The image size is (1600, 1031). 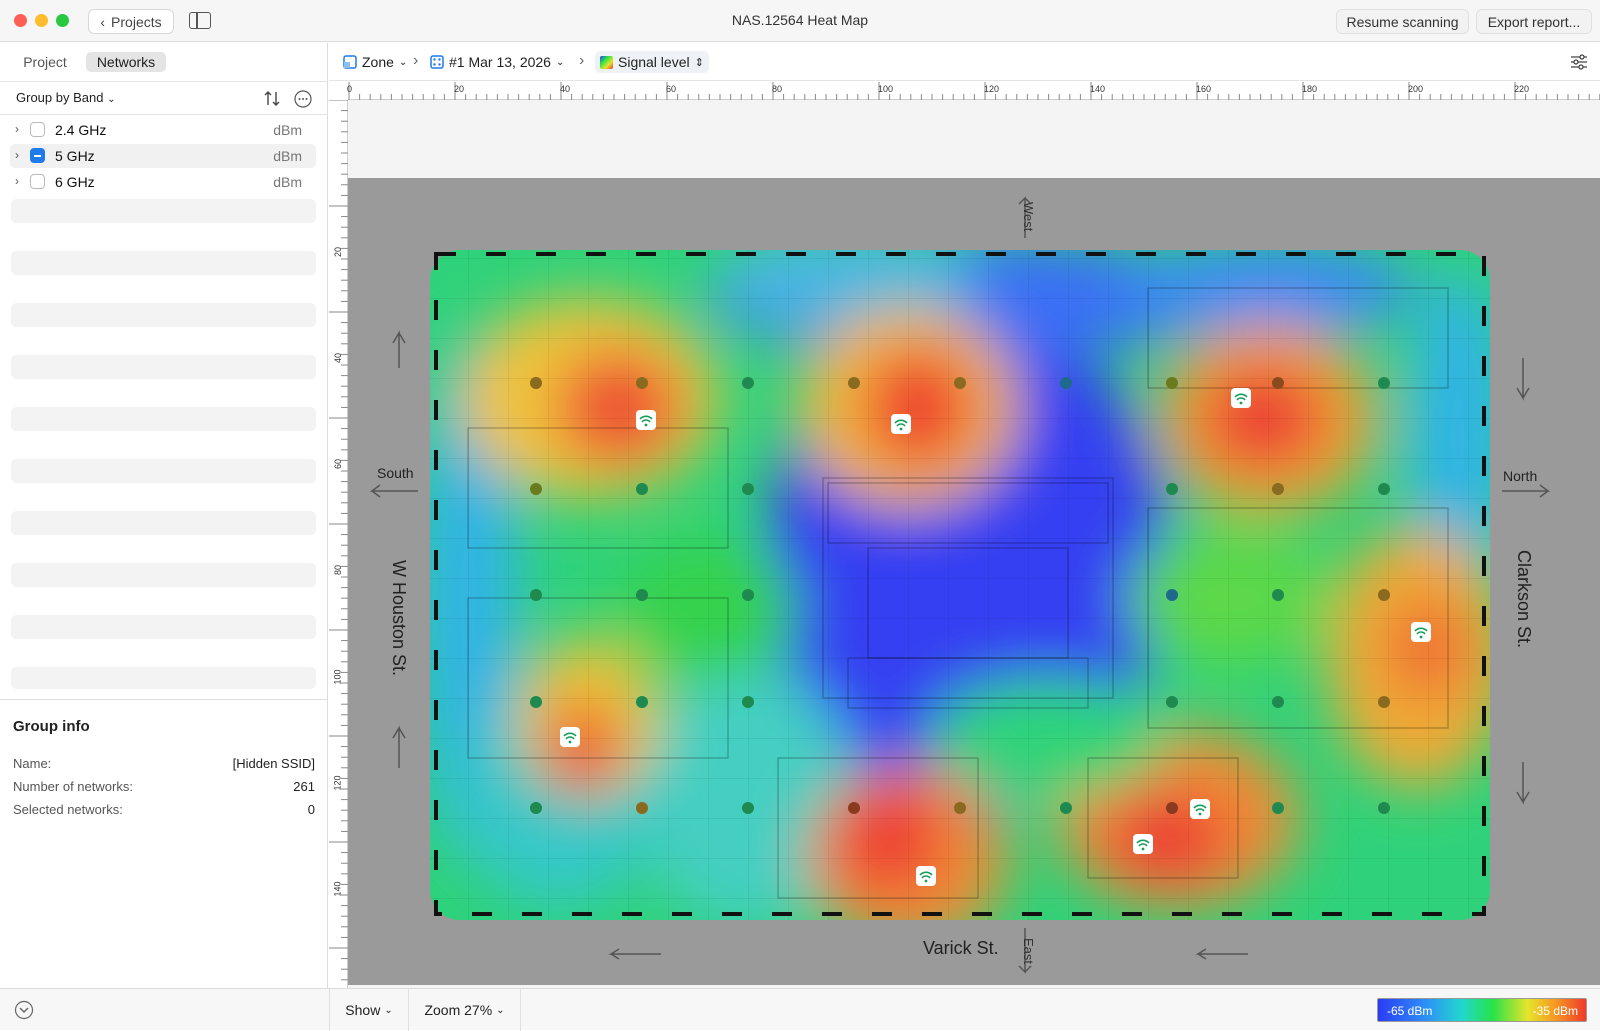 What do you see at coordinates (338, 540) in the screenshot?
I see `vertical-ruler-ticks` at bounding box center [338, 540].